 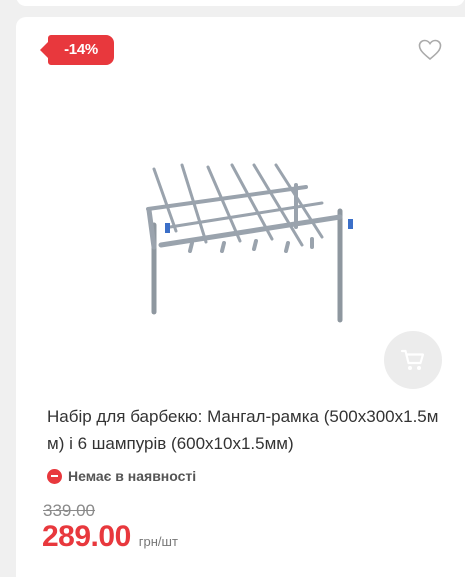 I want to click on add-to-cart-button, so click(x=413, y=360).